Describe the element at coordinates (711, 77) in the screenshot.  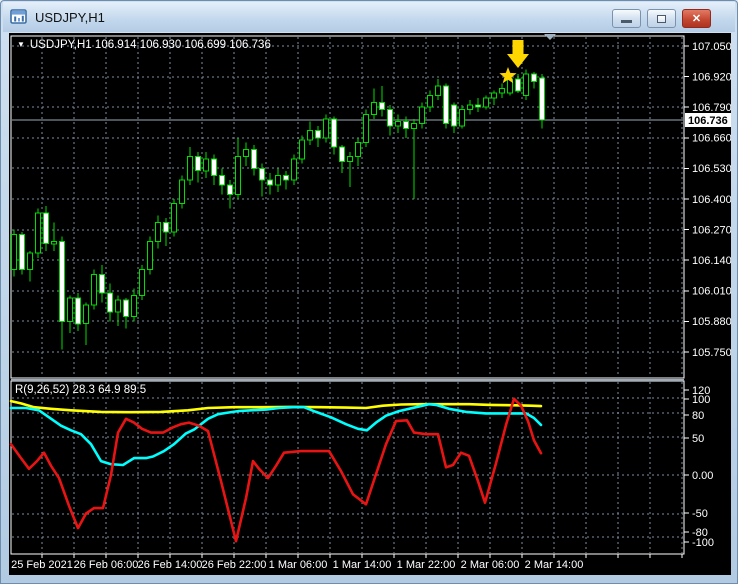
I see `price-axis-label: 106.920` at that location.